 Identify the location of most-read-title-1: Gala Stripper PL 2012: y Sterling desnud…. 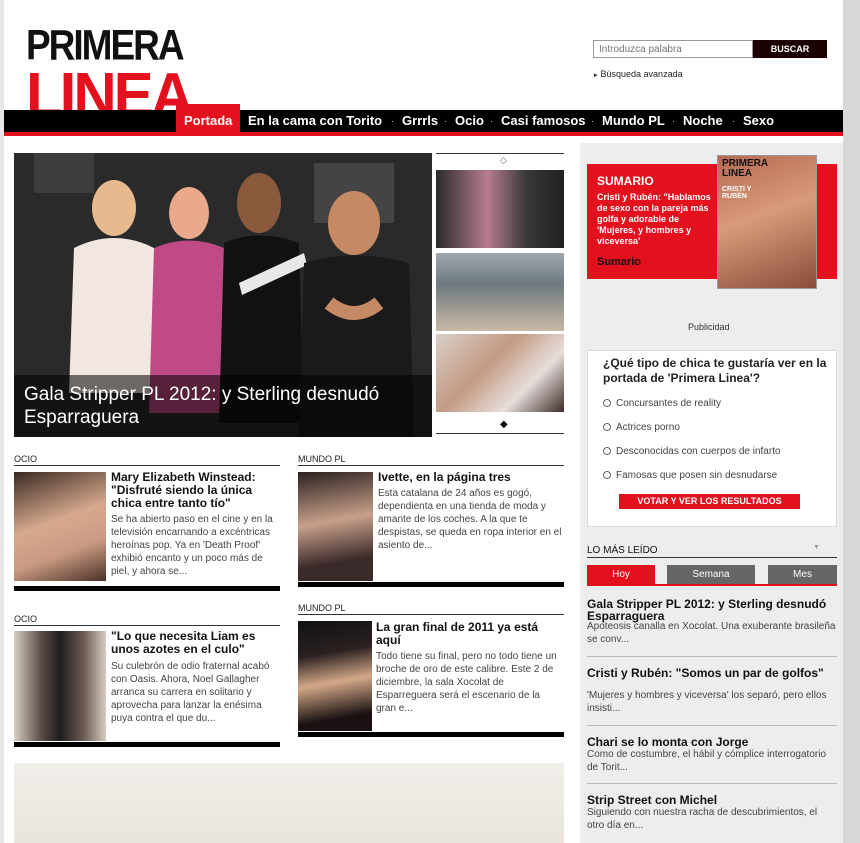
(712, 610).